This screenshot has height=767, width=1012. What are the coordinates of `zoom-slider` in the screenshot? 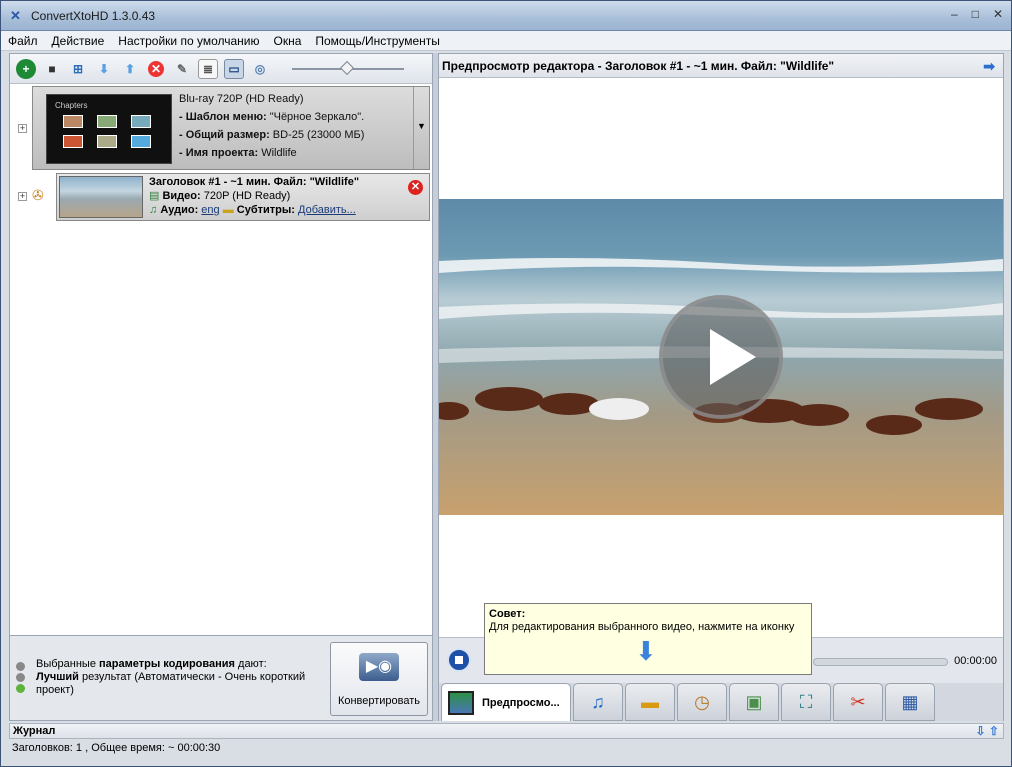 It's located at (348, 68).